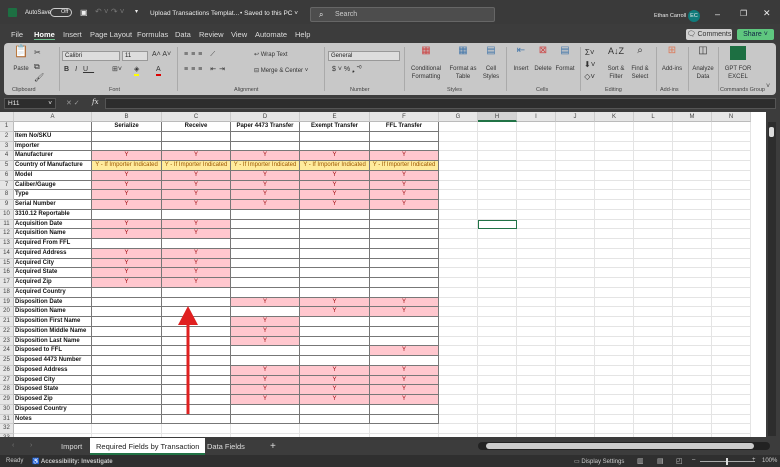  What do you see at coordinates (497, 341) in the screenshot?
I see `cell-h23` at bounding box center [497, 341].